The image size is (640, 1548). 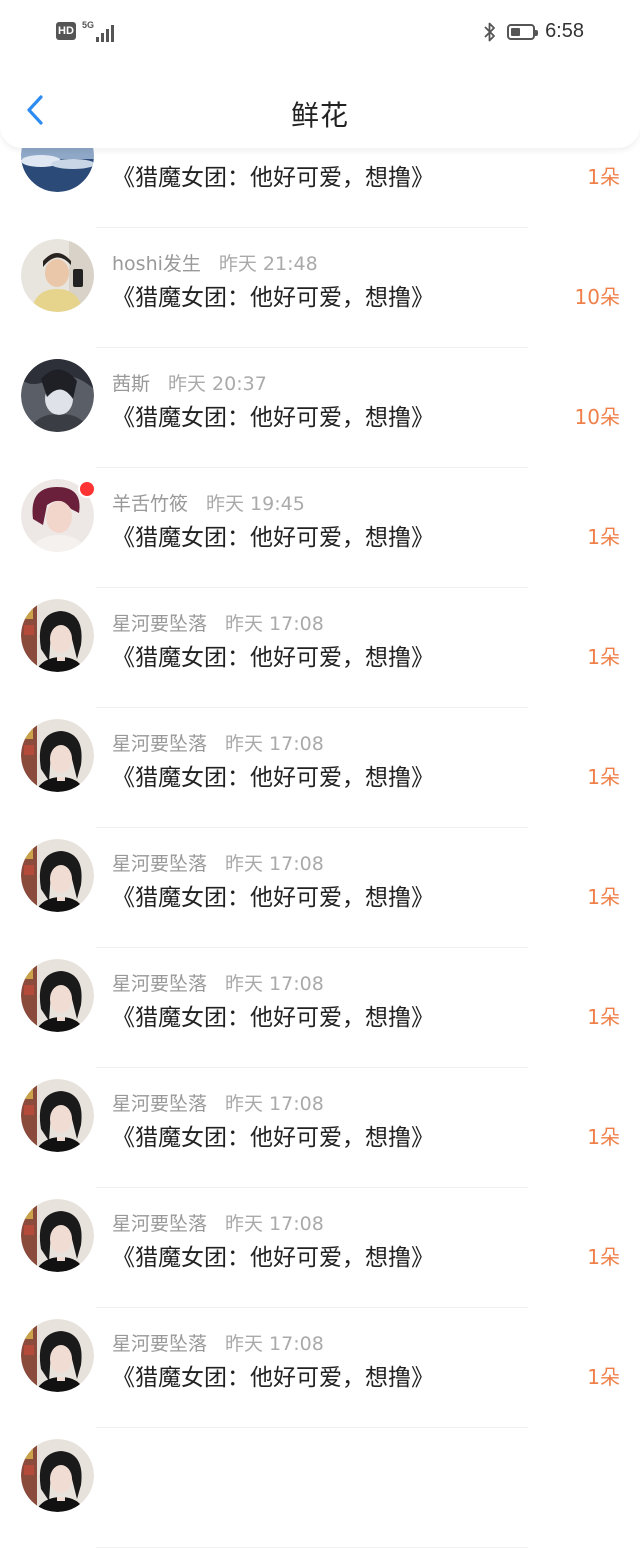 I want to click on list-item: 羊舌竹筱 昨天 19:45 《猎魔女团：他好可爱，想撸》 1朵, so click(x=320, y=528).